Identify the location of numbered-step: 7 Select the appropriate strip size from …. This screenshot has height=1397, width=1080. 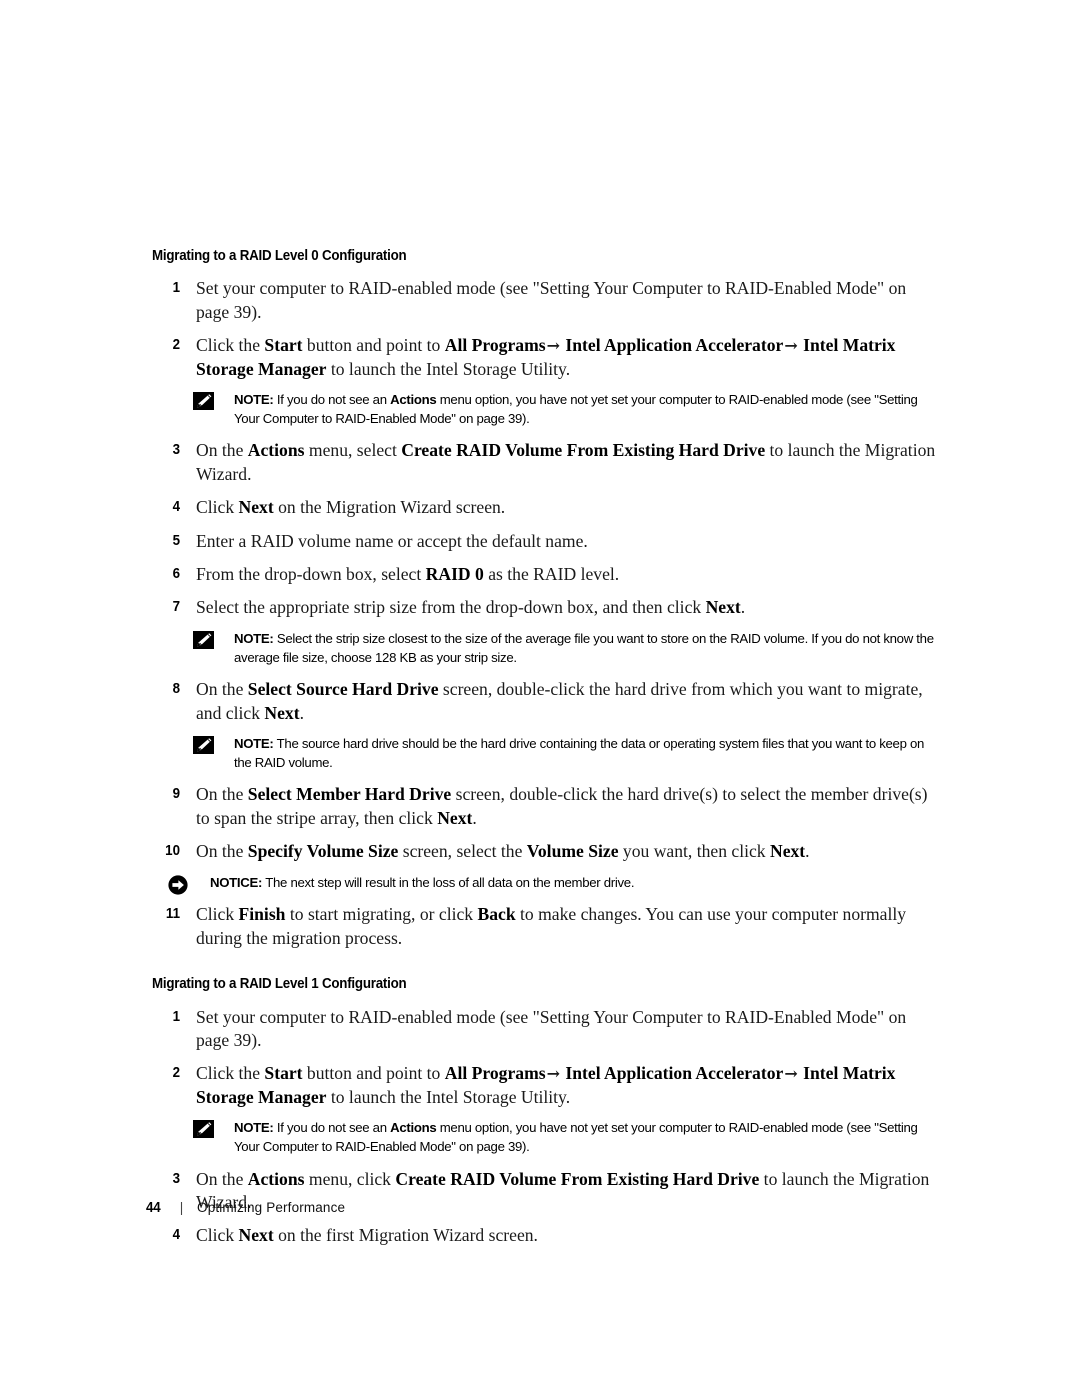
(547, 607).